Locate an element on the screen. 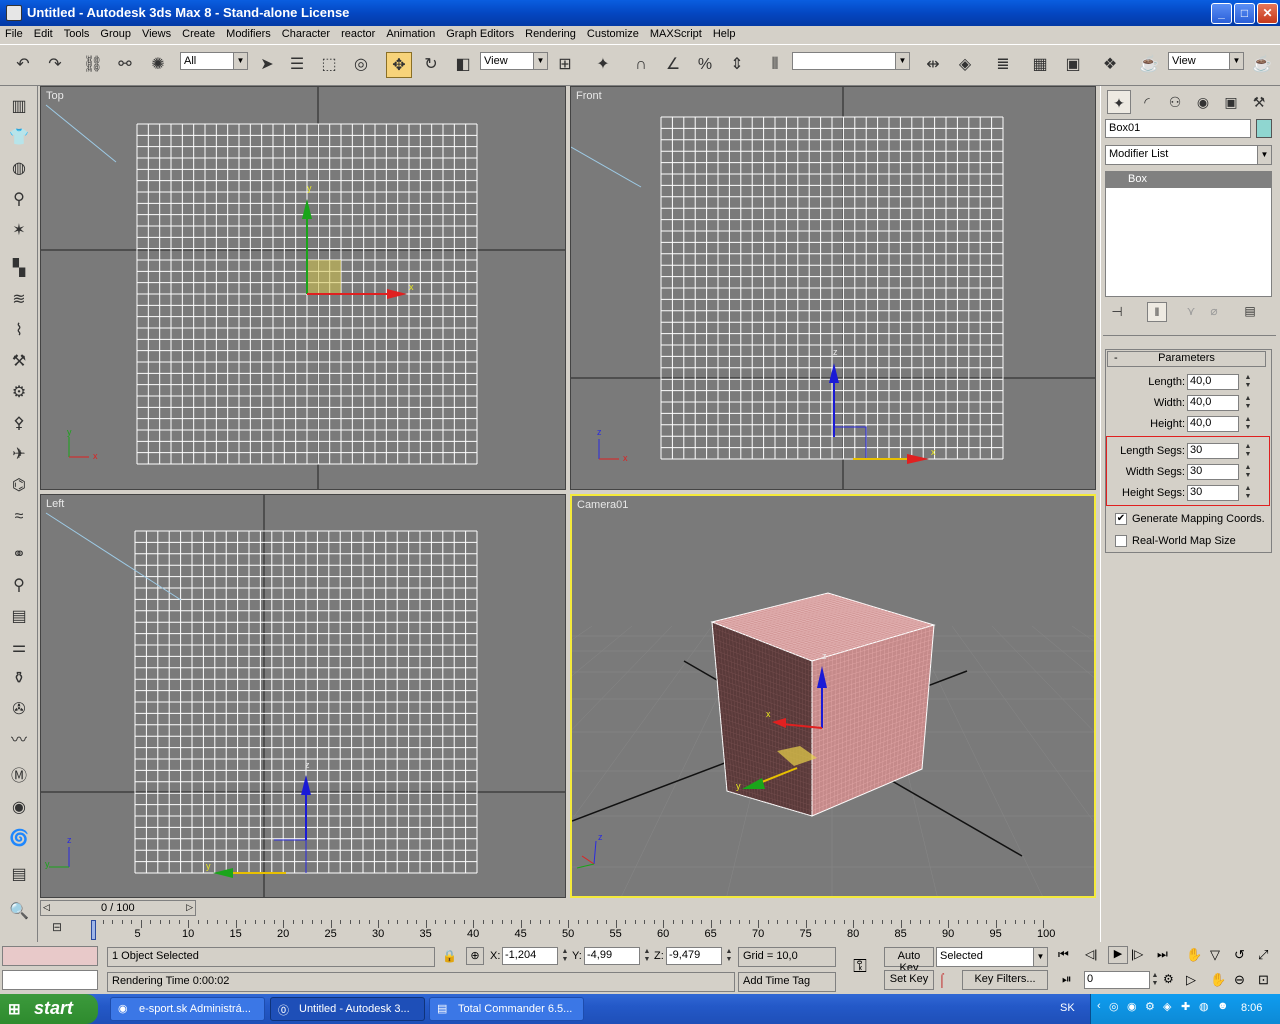  height-segs-spinner-icon: ▲ ▼ is located at coordinates (1248, 493).